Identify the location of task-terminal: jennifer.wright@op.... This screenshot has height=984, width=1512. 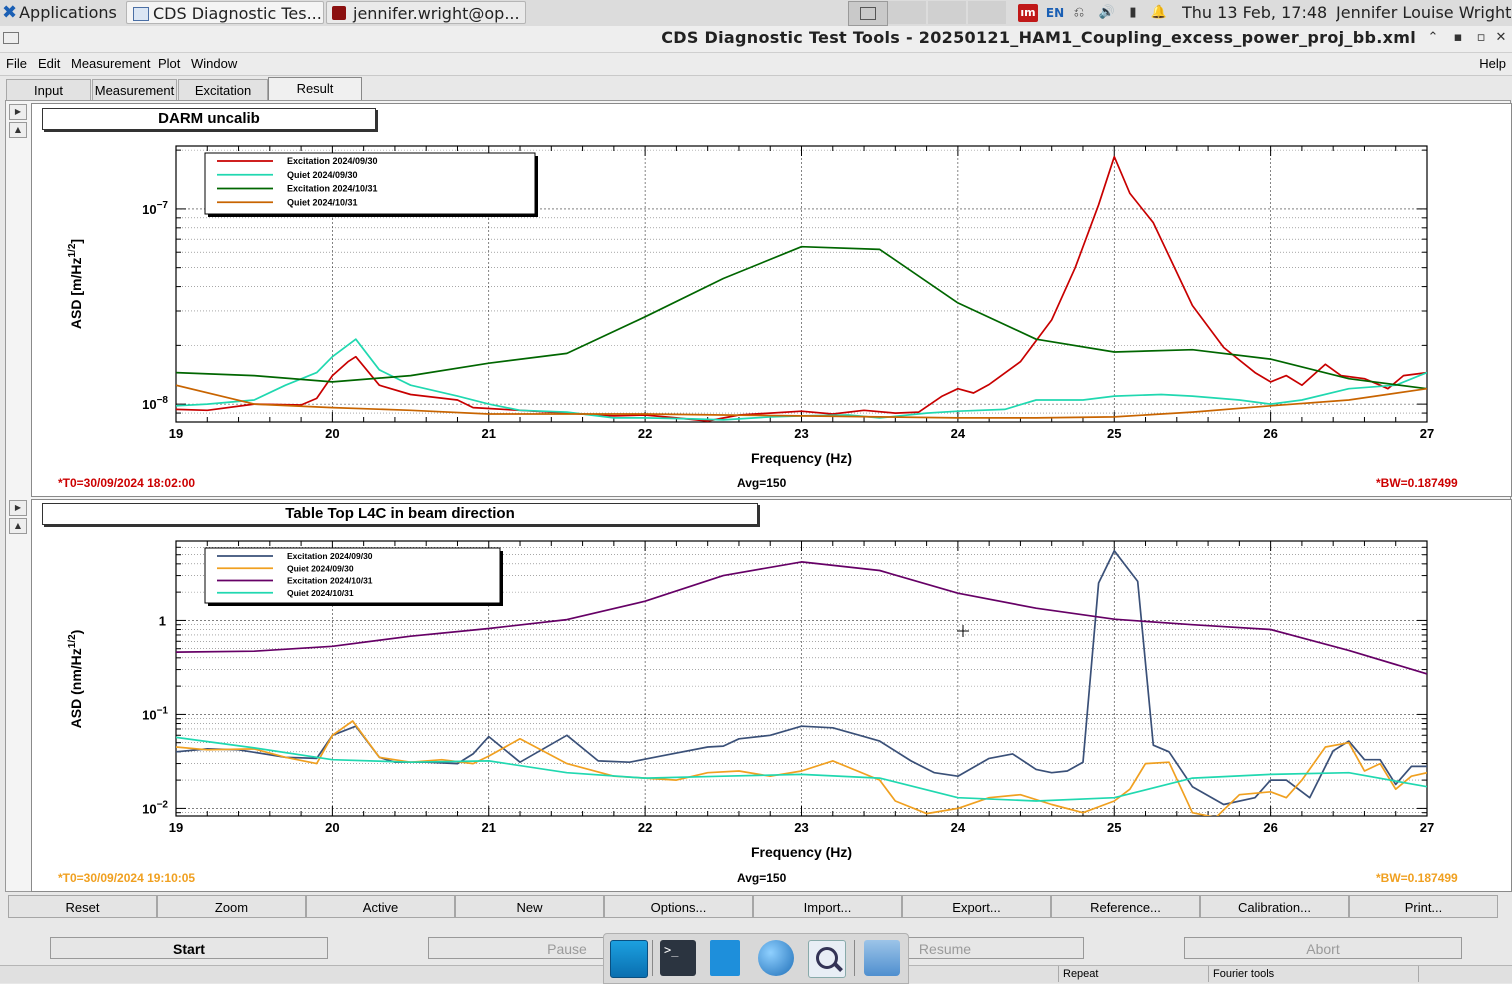
(426, 12).